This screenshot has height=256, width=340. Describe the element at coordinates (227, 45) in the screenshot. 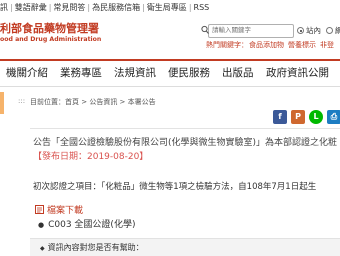

I see `hot-keywords-label: 熱門關鍵字：` at that location.